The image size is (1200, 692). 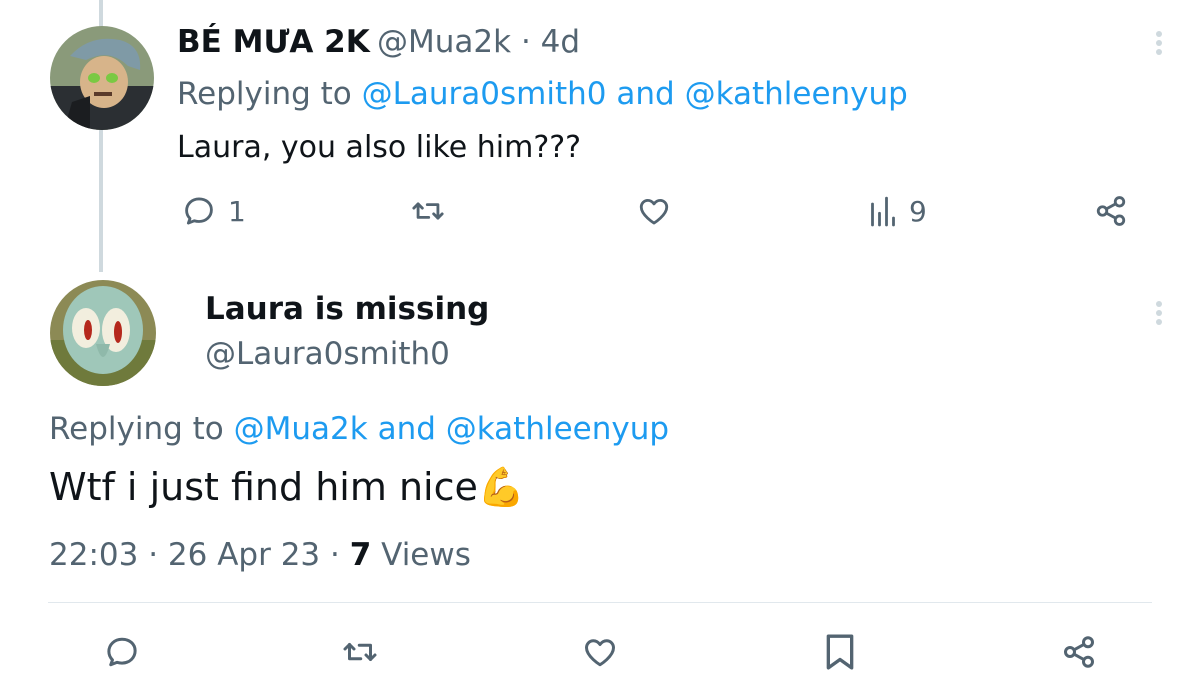 What do you see at coordinates (484, 94) in the screenshot?
I see `mention-link: @Laura0smith0` at bounding box center [484, 94].